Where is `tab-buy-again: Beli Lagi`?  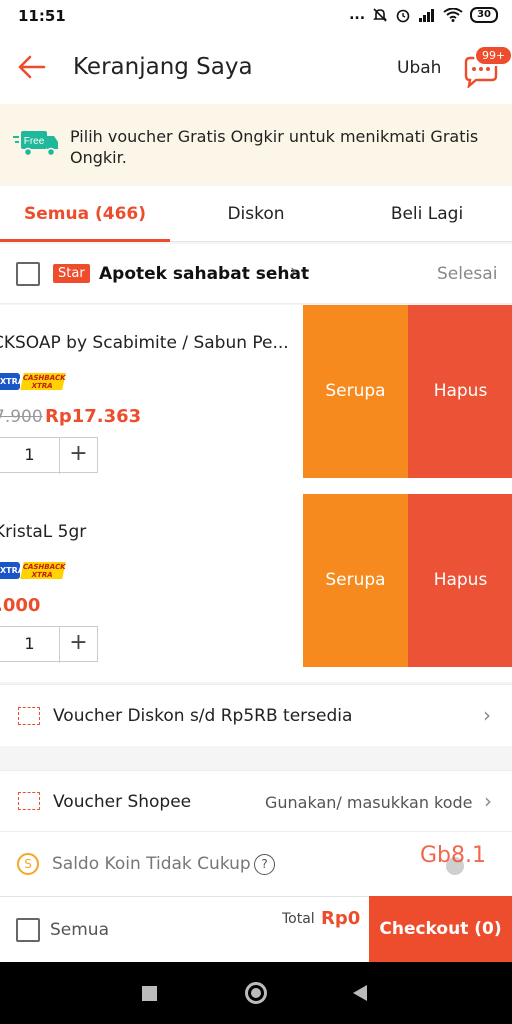
tab-buy-again: Beli Lagi is located at coordinates (427, 214).